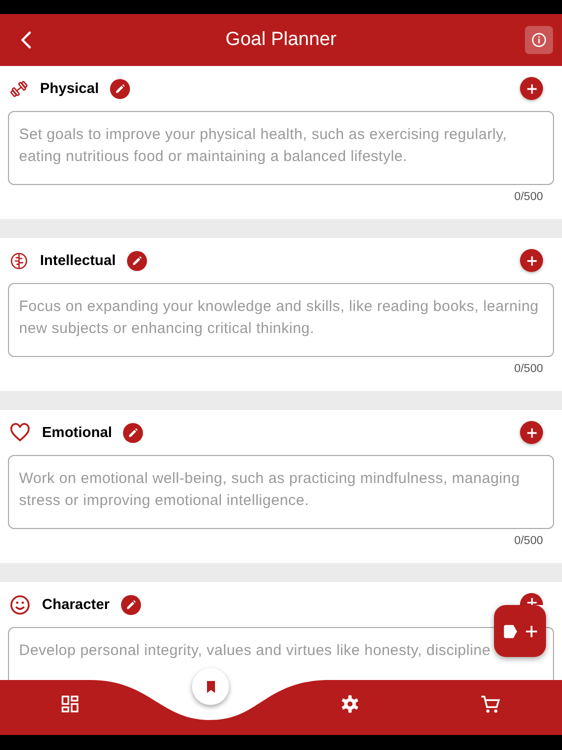  What do you see at coordinates (20, 605) in the screenshot?
I see `smiley-icon` at bounding box center [20, 605].